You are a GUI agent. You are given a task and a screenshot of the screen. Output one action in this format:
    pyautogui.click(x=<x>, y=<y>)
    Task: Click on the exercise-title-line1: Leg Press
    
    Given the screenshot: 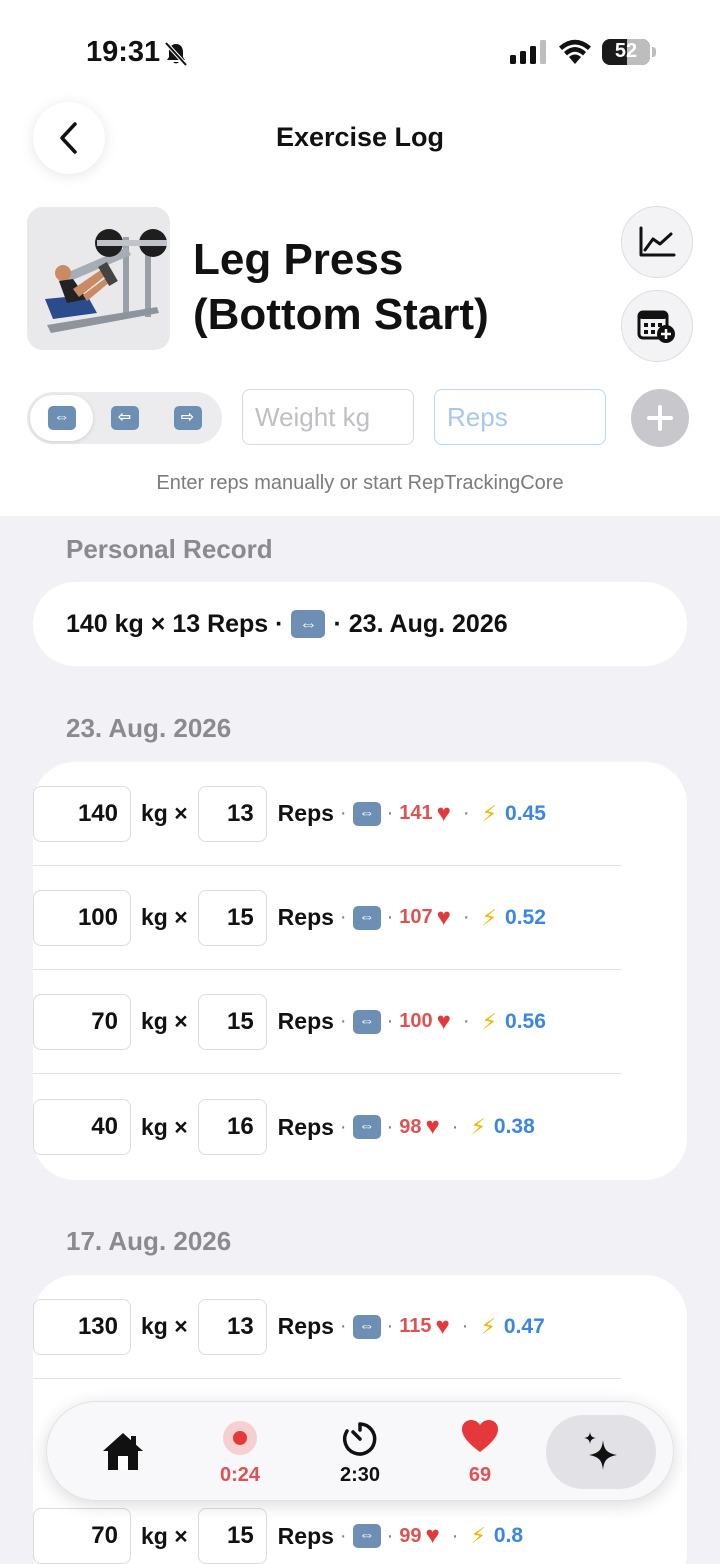 What is the action you would take?
    pyautogui.click(x=298, y=259)
    